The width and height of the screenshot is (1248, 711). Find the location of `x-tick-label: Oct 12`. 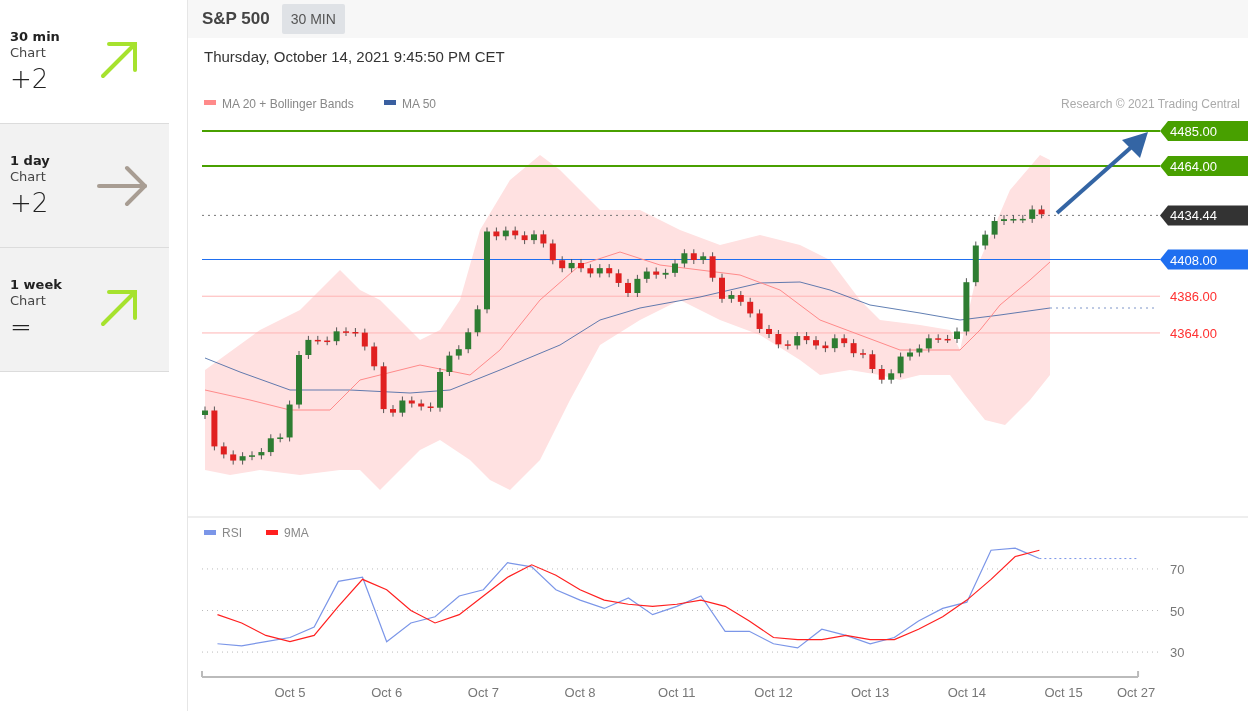

x-tick-label: Oct 12 is located at coordinates (773, 692).